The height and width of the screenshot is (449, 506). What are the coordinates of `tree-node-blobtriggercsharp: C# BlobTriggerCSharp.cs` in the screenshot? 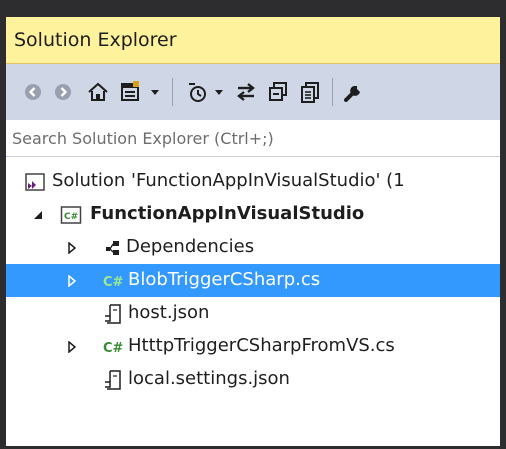 It's located at (253, 280).